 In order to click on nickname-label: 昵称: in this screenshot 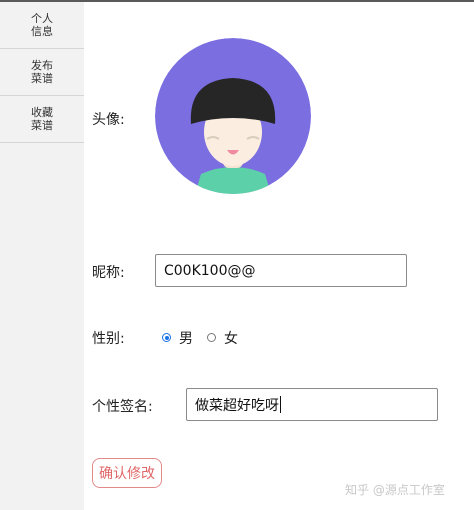, I will do `click(108, 273)`.